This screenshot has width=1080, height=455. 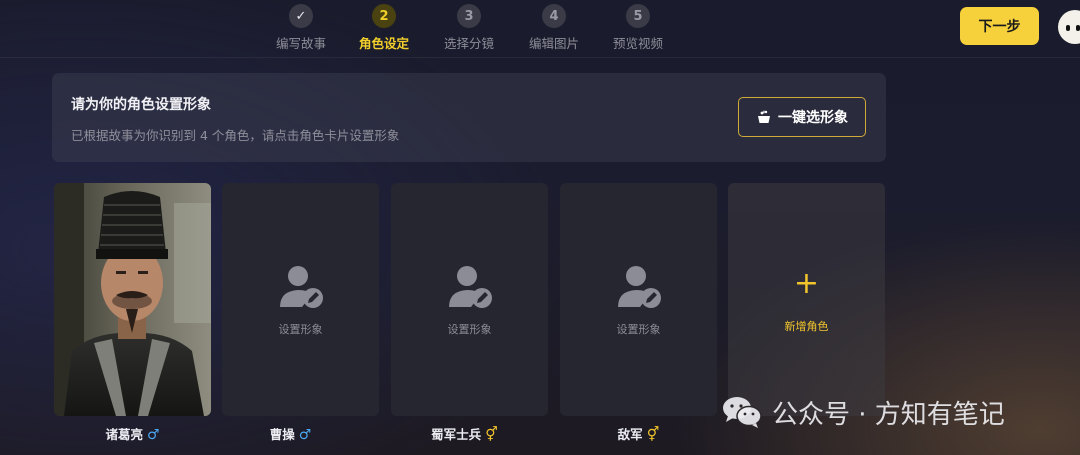 What do you see at coordinates (813, 118) in the screenshot?
I see `auto-select-label: 一键选形象` at bounding box center [813, 118].